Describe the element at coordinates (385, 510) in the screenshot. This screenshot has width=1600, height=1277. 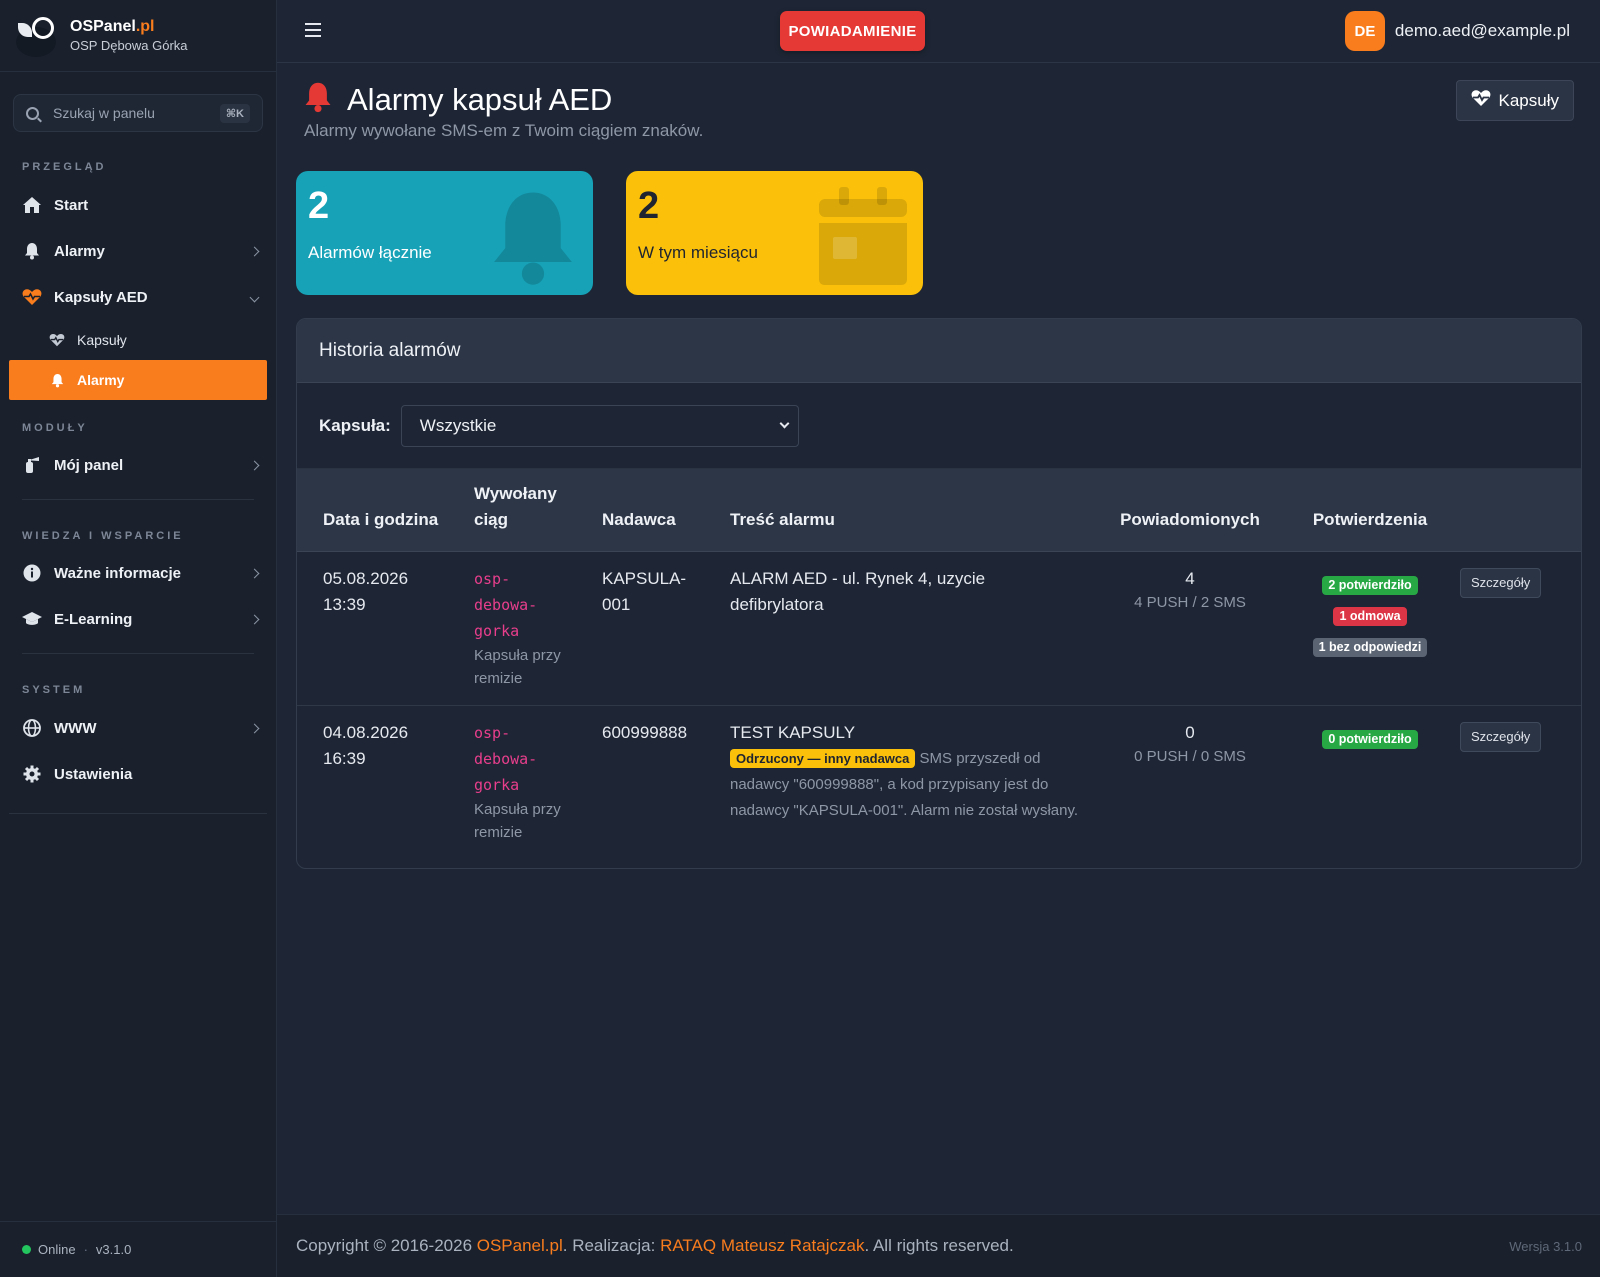
I see `column-header-date: Data i godzina` at that location.